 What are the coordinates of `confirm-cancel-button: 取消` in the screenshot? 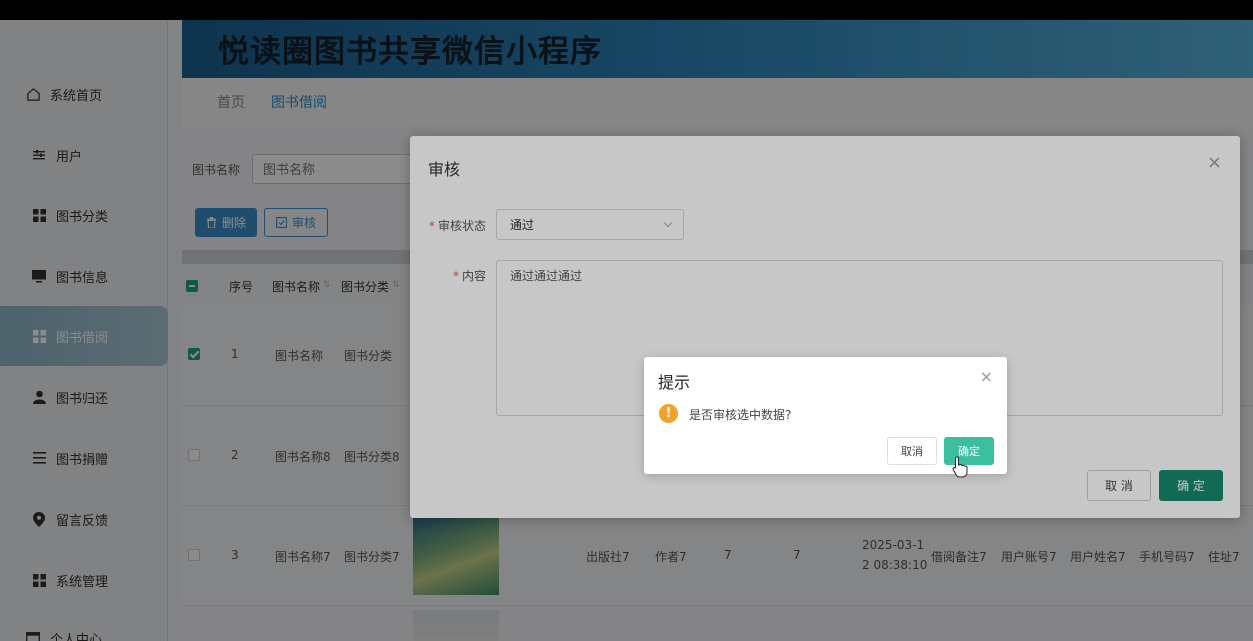 It's located at (912, 451).